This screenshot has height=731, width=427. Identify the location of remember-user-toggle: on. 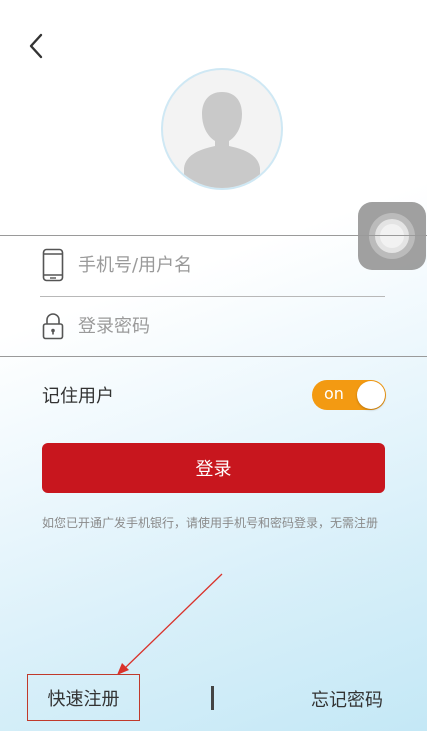
(349, 395).